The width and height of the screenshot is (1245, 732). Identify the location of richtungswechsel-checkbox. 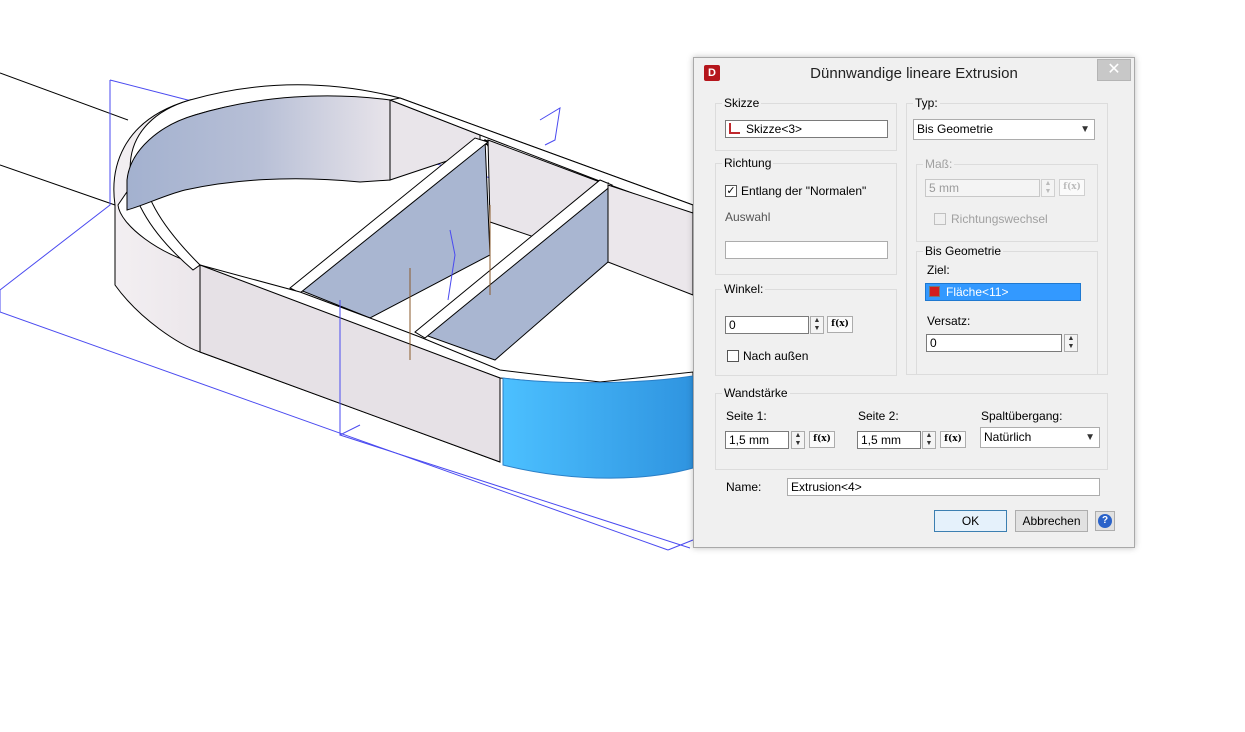
(940, 219).